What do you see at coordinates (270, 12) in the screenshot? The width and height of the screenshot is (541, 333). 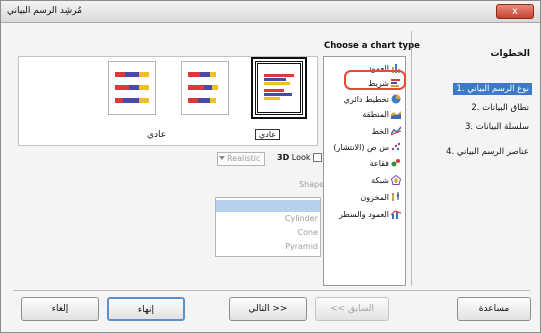 I see `title-bar: مُرشِد الرسم البياني x` at bounding box center [270, 12].